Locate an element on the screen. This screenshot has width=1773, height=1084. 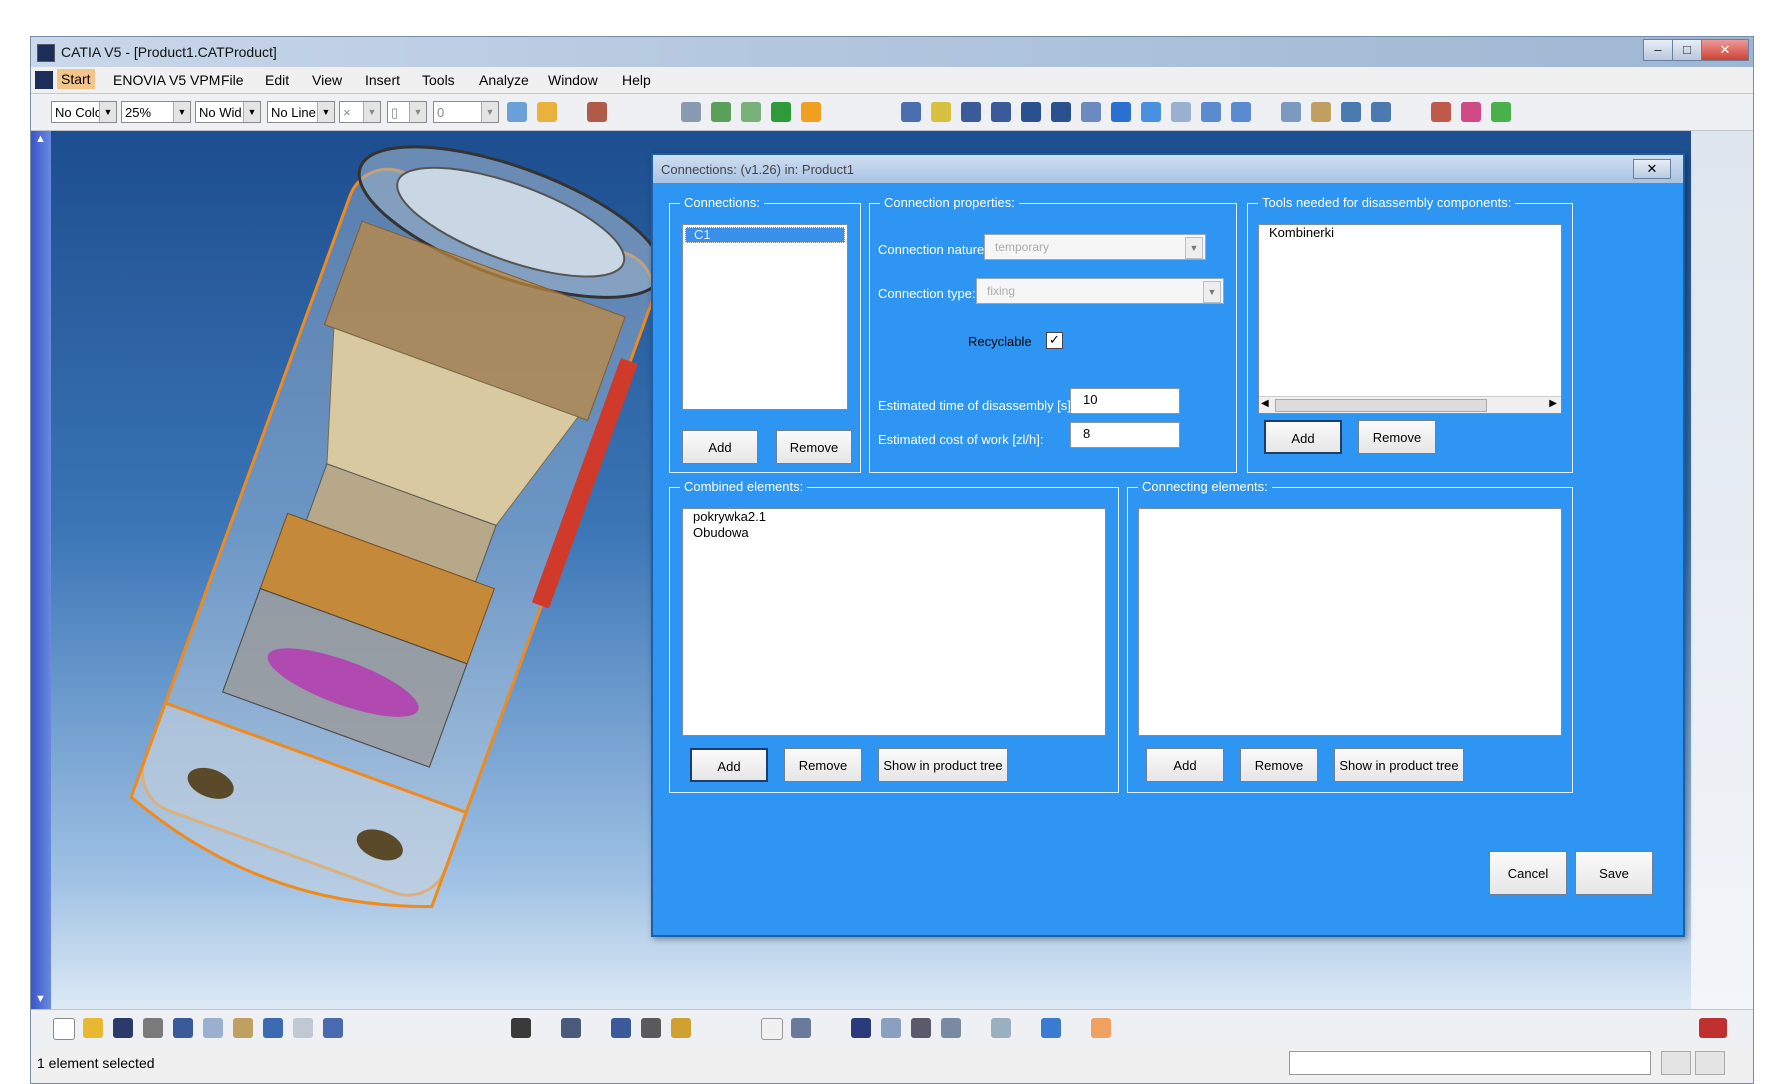
connecting-list is located at coordinates (1350, 622).